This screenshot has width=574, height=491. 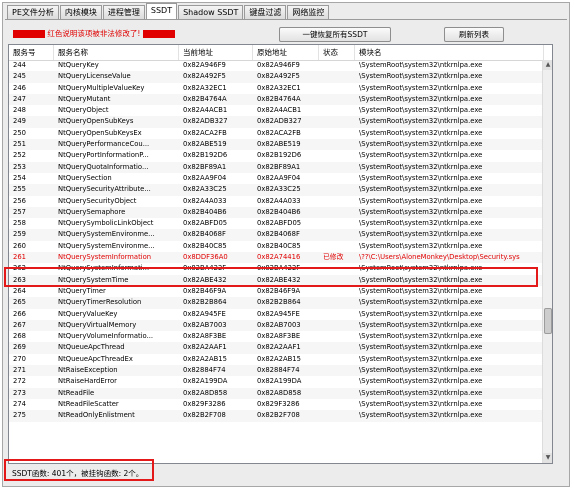 I want to click on row-index: 270, so click(x=19, y=358).